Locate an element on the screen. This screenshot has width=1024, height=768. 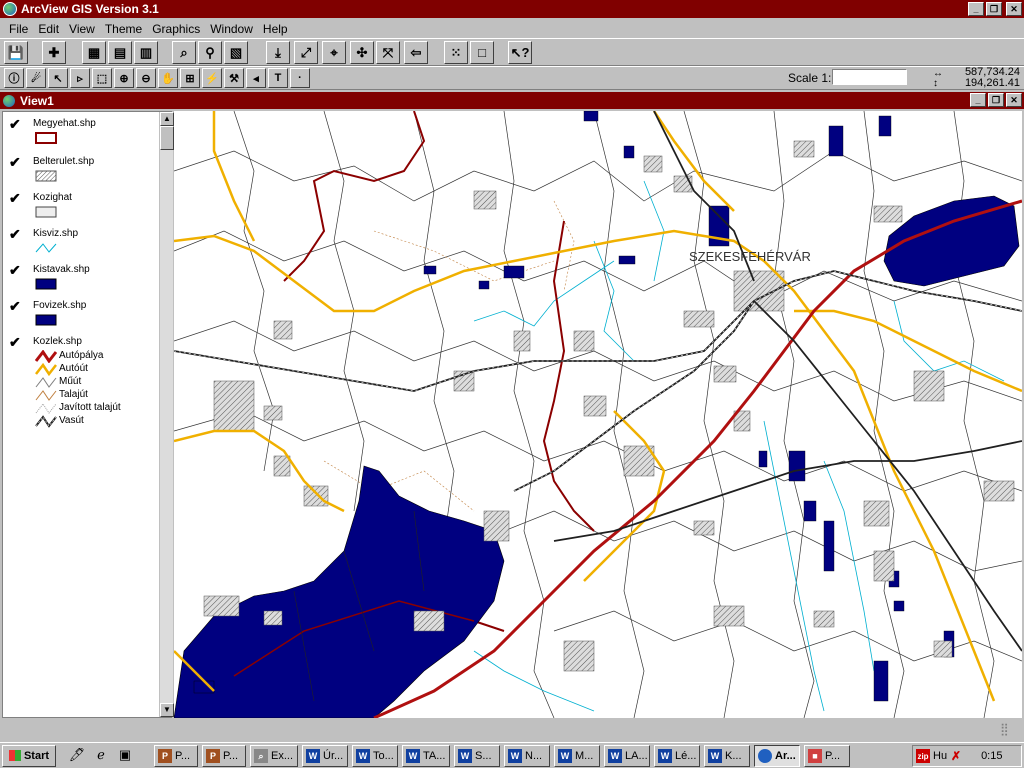
zoom-out-button: ⤧ is located at coordinates (388, 52).